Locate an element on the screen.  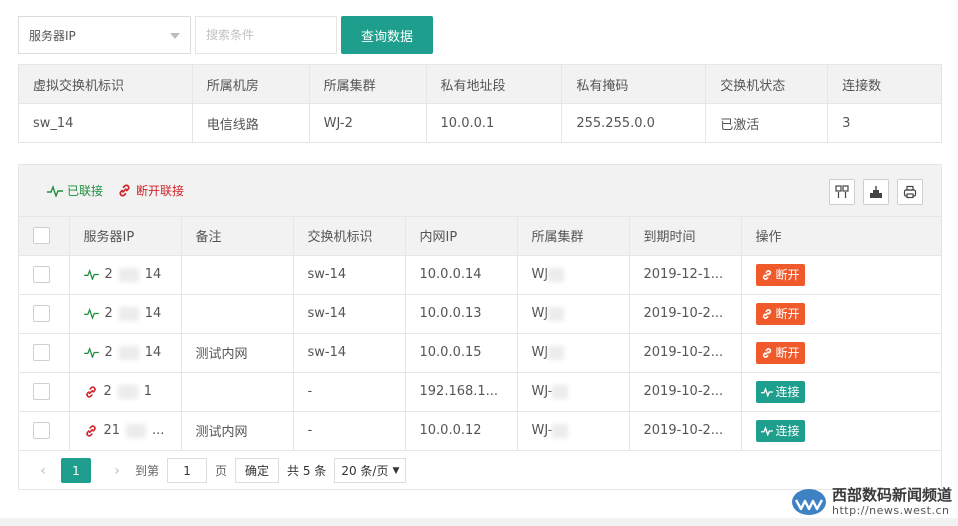
header-private-mask: 私有掩码 is located at coordinates (634, 84).